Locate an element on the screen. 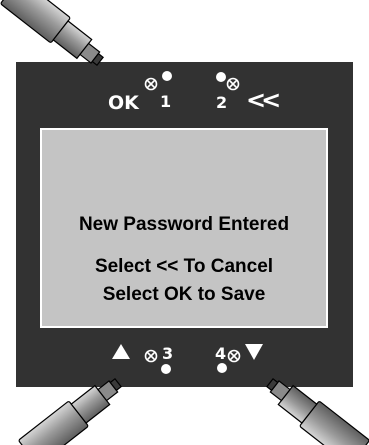  button-2-indicator is located at coordinates (228, 81).